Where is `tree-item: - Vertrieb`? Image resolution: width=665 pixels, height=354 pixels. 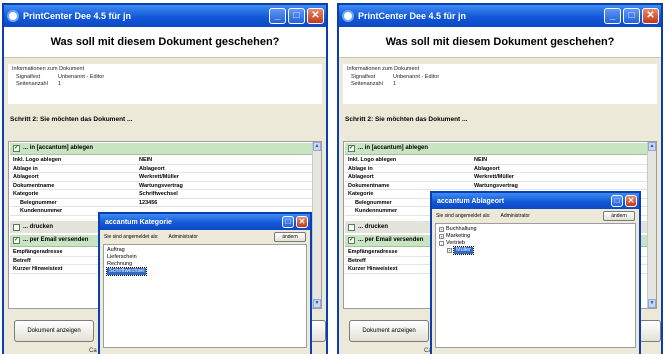 tree-item: - Vertrieb is located at coordinates (535, 243).